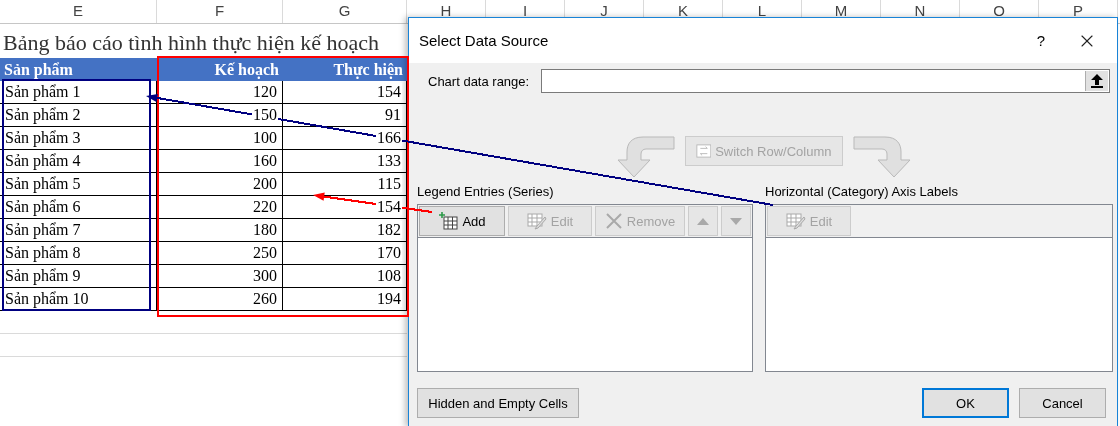  What do you see at coordinates (736, 221) in the screenshot?
I see `down-triangle-icon` at bounding box center [736, 221].